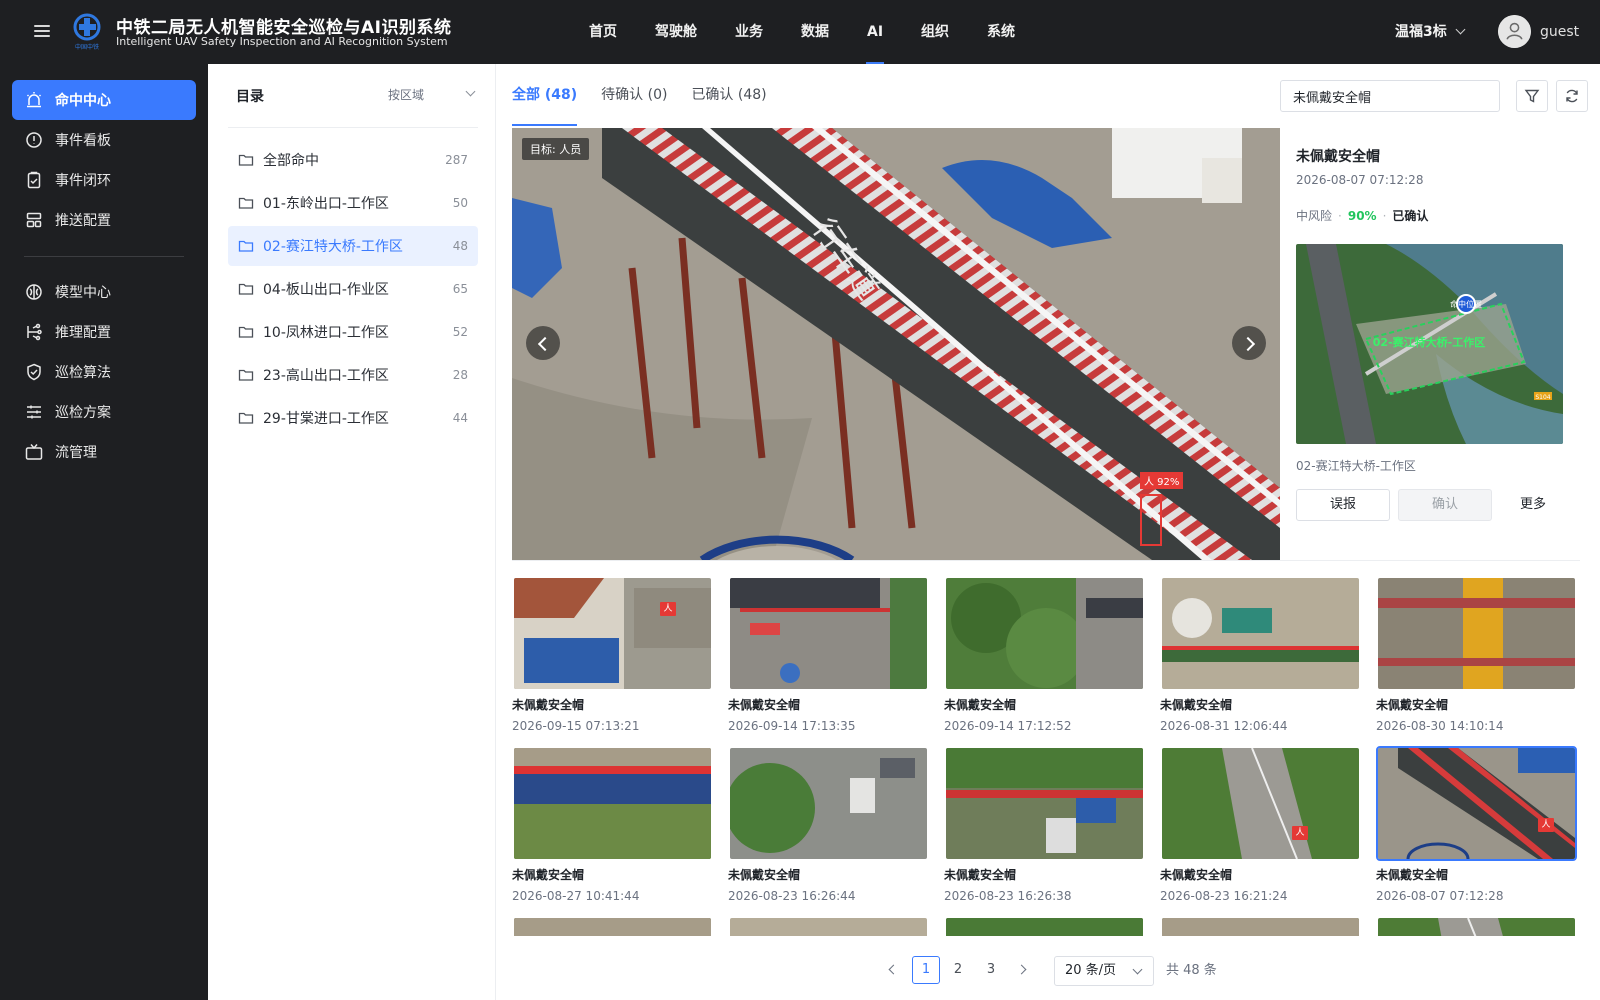 The image size is (1600, 1000). What do you see at coordinates (893, 969) in the screenshot?
I see `prev-page-icon` at bounding box center [893, 969].